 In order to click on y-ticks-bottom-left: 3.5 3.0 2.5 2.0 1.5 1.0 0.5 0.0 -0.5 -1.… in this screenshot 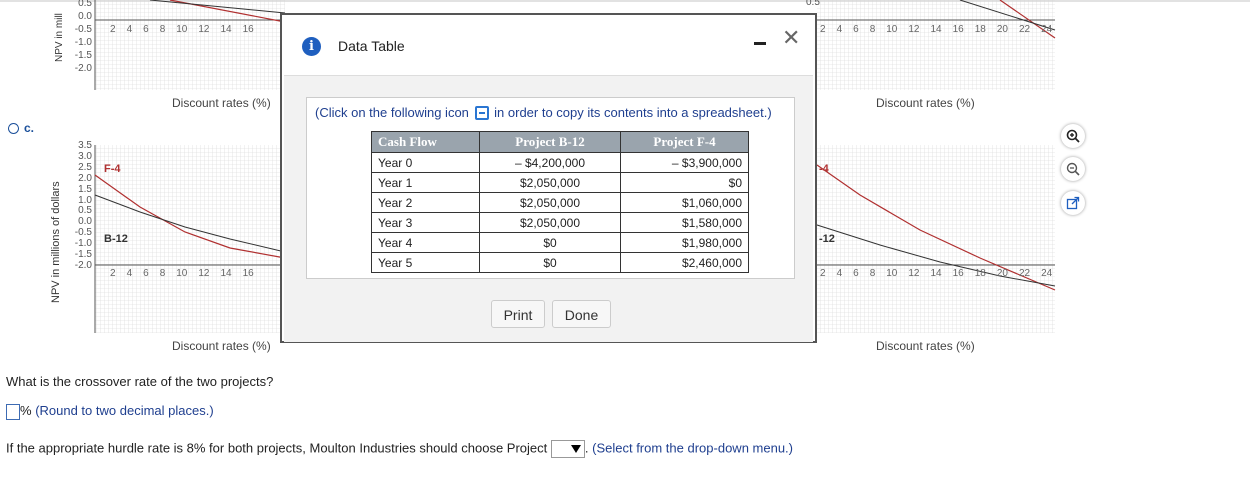, I will do `click(78, 206)`.